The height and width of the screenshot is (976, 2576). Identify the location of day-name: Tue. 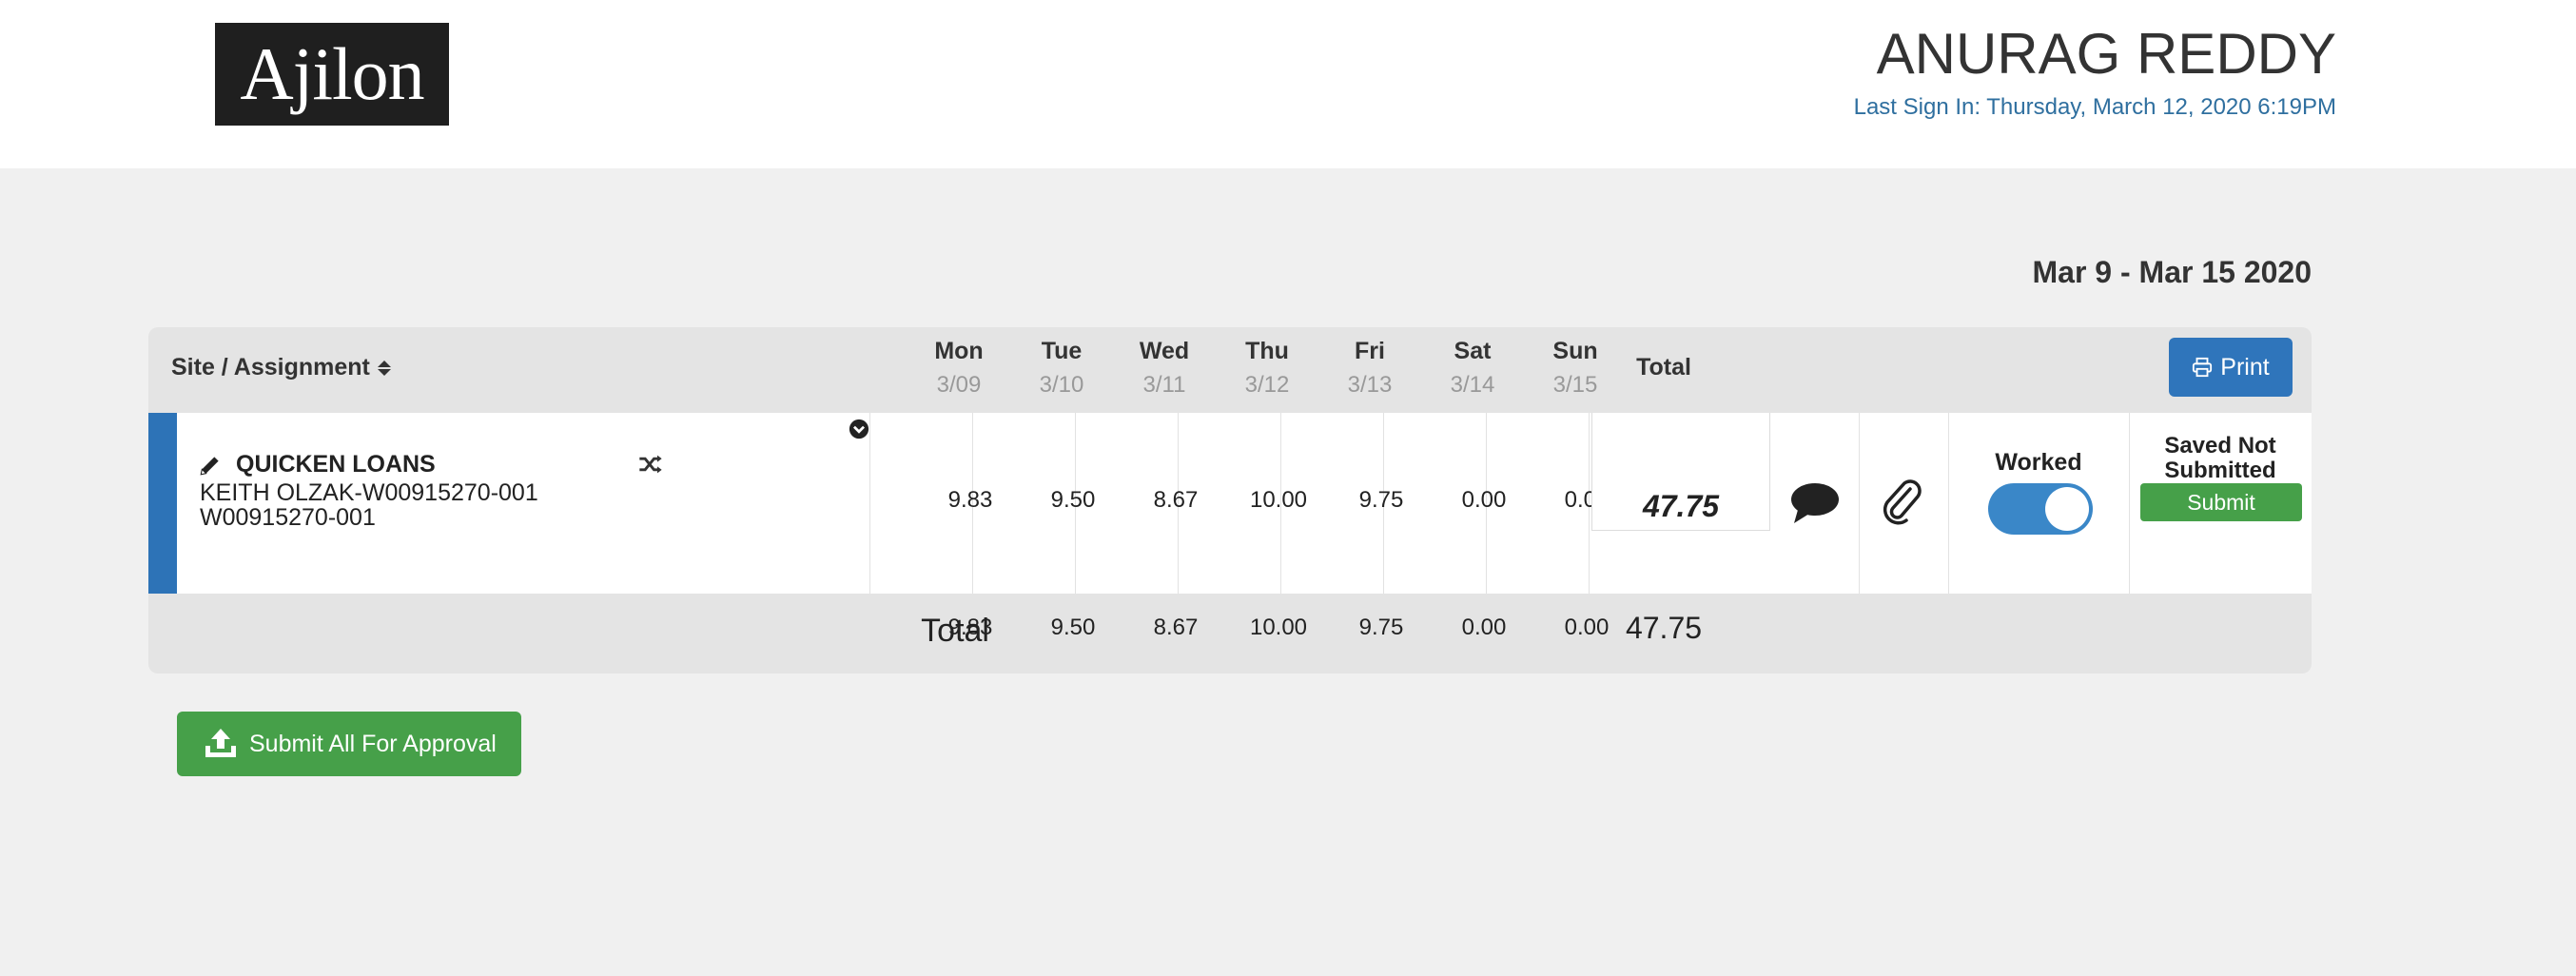
(1062, 351).